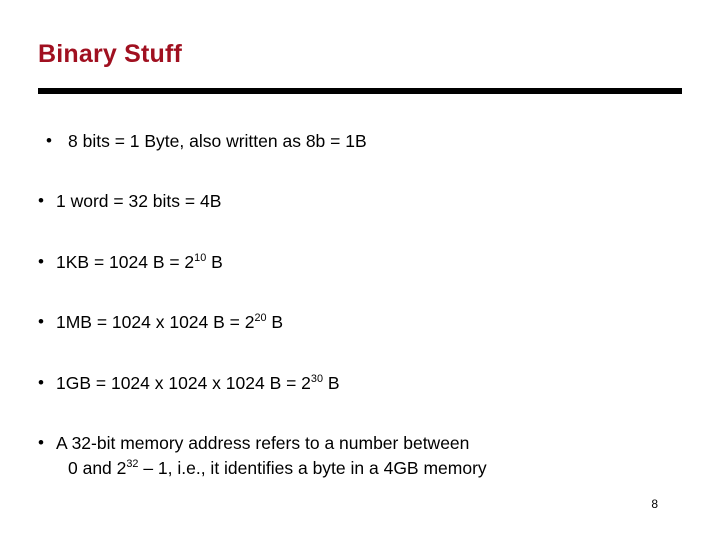 The height and width of the screenshot is (540, 720). Describe the element at coordinates (217, 141) in the screenshot. I see `bullet-0-segment-0: 8 bits = 1 Byte, also written as 8b = 1B` at that location.